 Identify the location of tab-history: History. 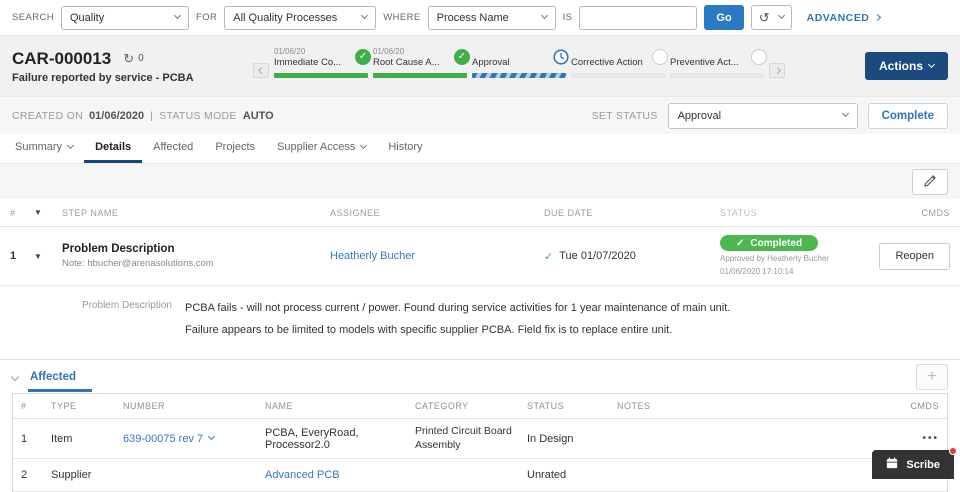
(405, 148).